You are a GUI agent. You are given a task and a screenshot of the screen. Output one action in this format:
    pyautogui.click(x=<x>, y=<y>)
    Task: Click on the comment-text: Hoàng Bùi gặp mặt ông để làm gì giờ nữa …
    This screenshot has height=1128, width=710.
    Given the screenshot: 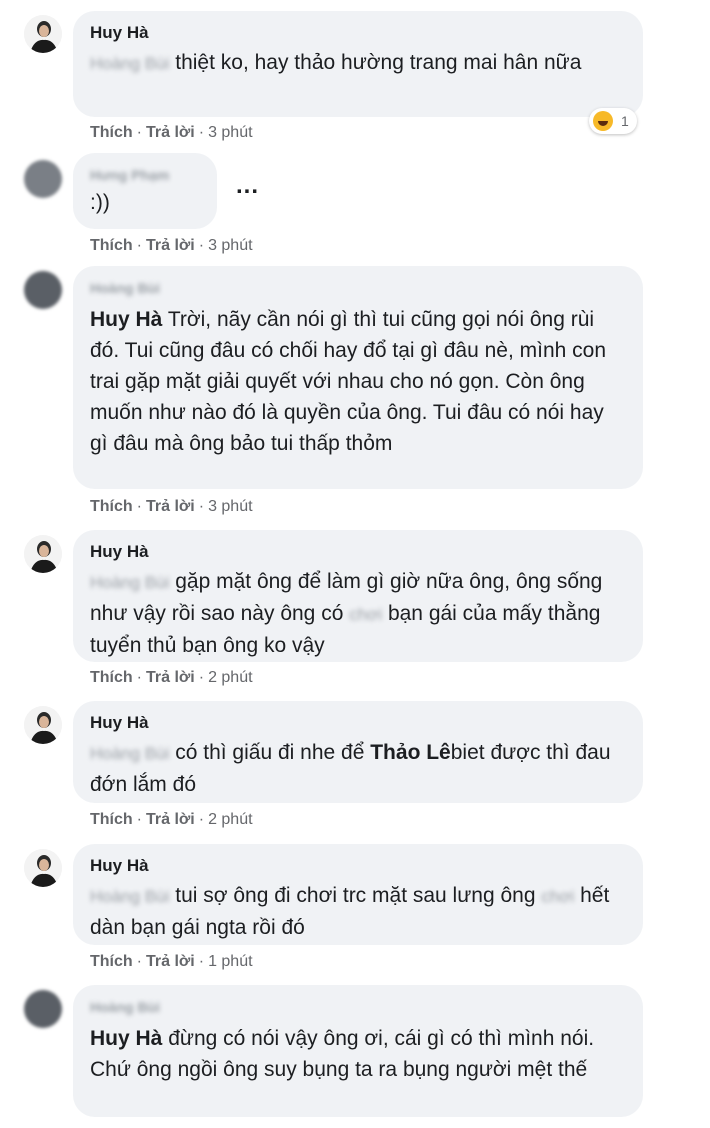 What is the action you would take?
    pyautogui.click(x=346, y=613)
    